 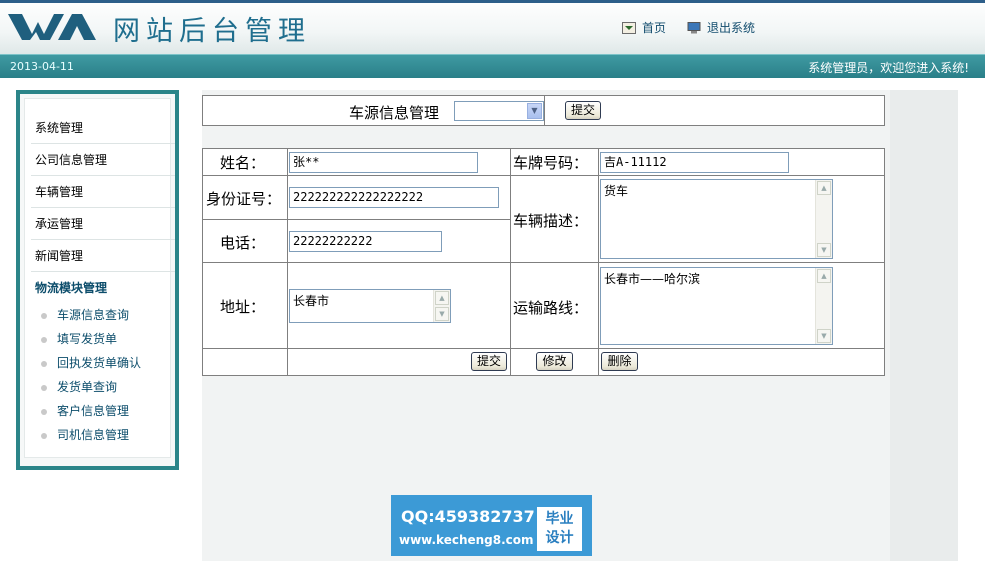 I want to click on sidebar-item-carriage: 承运管理, so click(x=103, y=224).